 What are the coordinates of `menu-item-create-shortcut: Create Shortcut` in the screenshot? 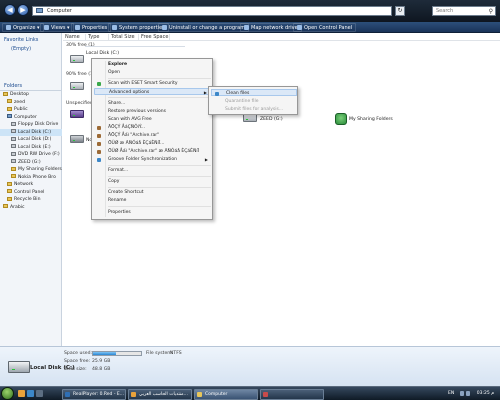 It's located at (152, 192).